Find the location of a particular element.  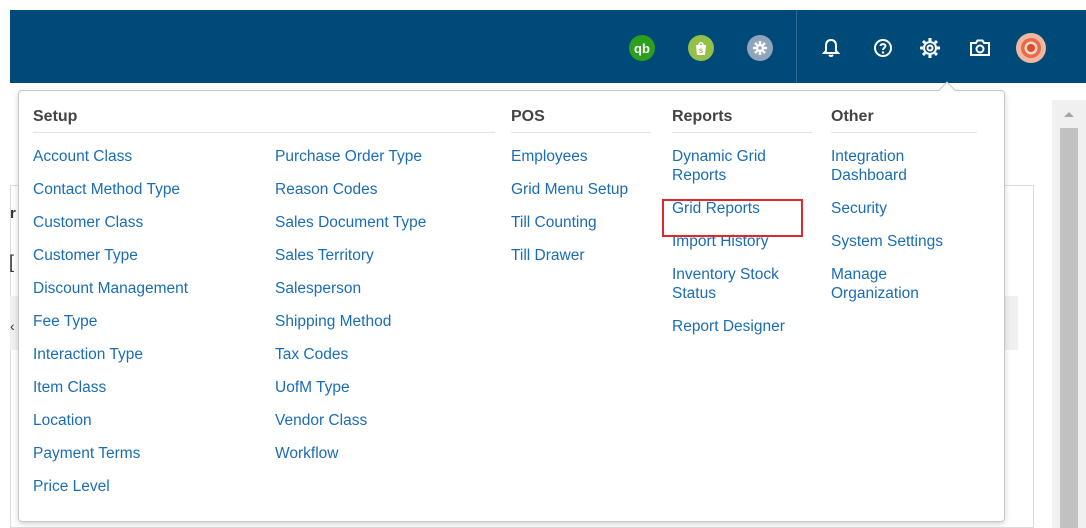

shopify-icon: s is located at coordinates (701, 48).